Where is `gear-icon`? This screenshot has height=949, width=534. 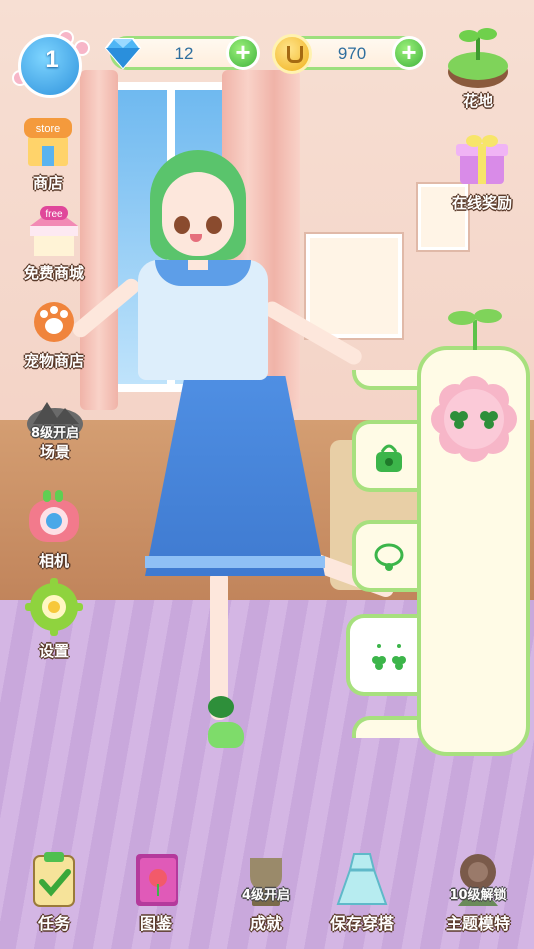 gear-icon is located at coordinates (54, 607).